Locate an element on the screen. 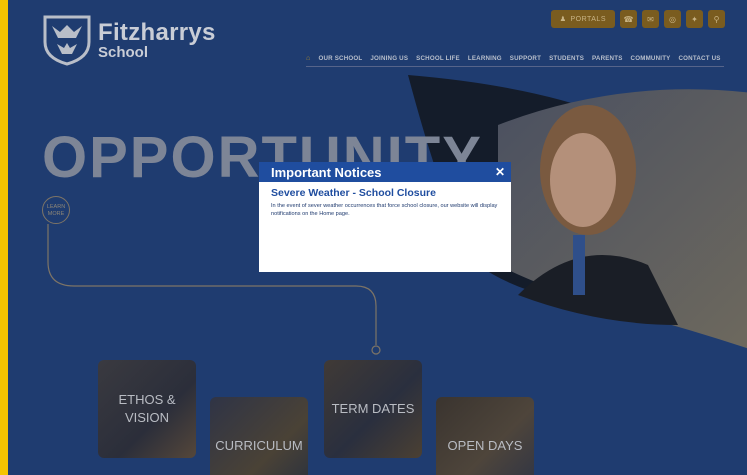 This screenshot has height=475, width=747. notice-title: Severe Weather - School Closure is located at coordinates (353, 193).